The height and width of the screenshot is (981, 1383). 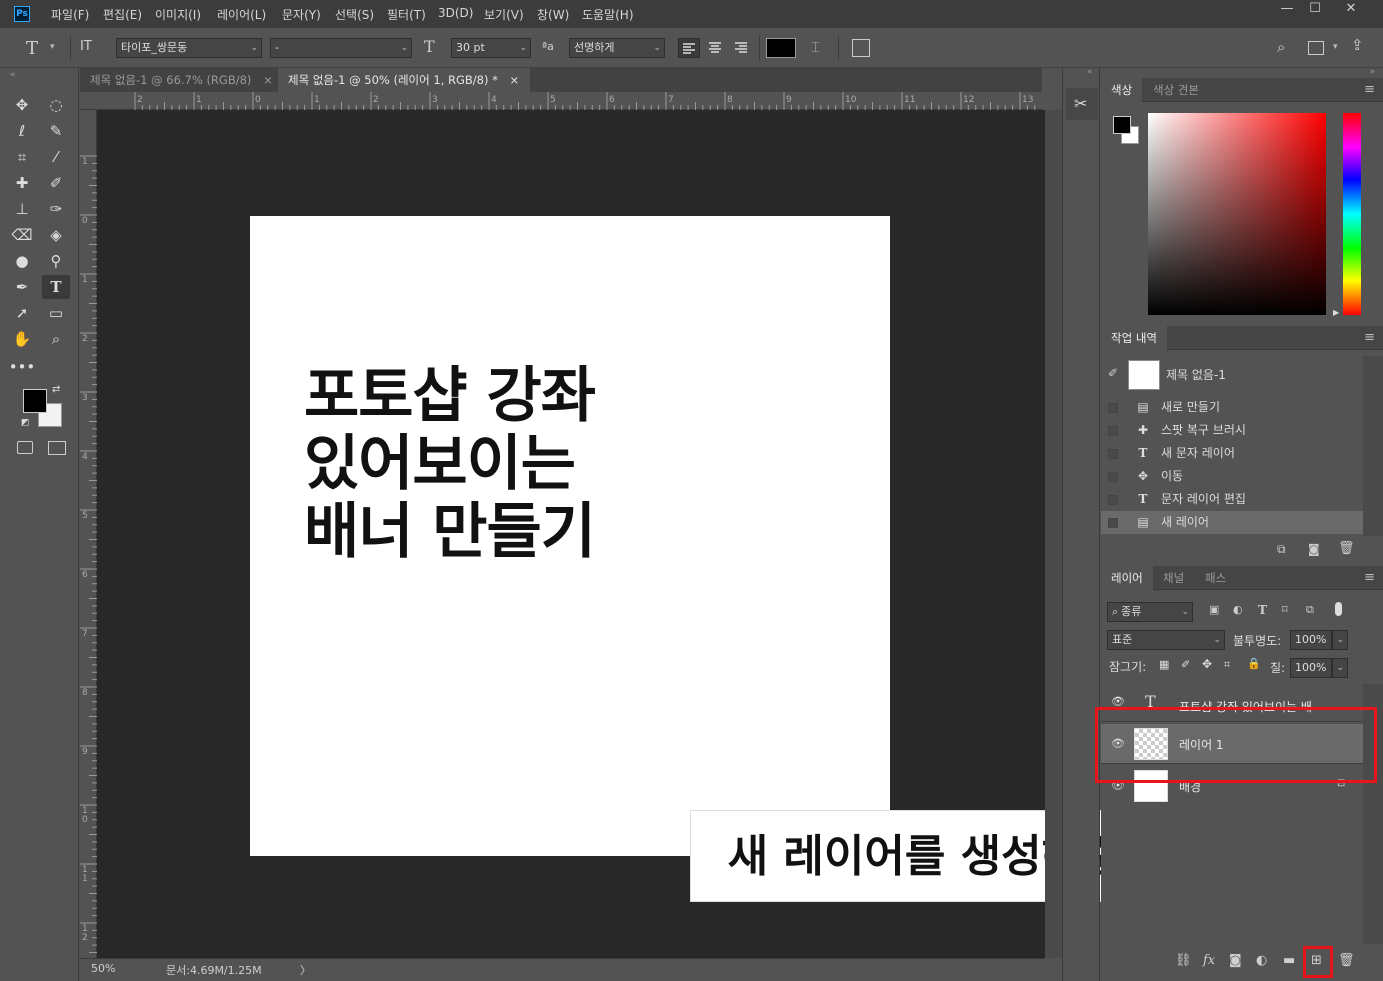 What do you see at coordinates (1164, 664) in the screenshot?
I see `lock-transparency-icon: ▦` at bounding box center [1164, 664].